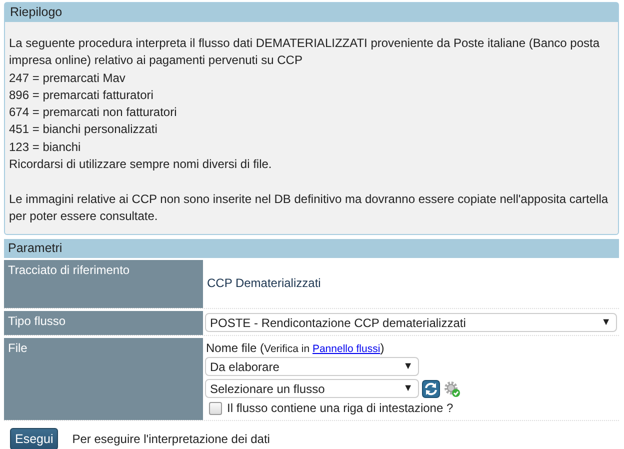  I want to click on field-label: File, so click(103, 379).